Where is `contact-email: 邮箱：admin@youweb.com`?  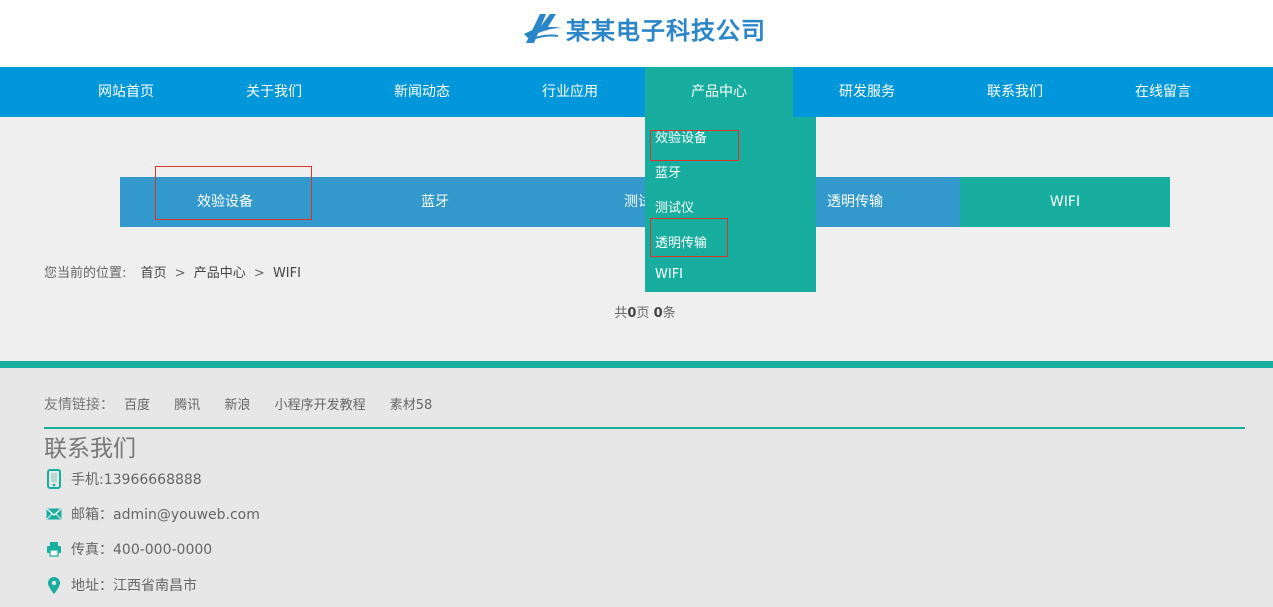
contact-email: 邮箱：admin@youweb.com is located at coordinates (152, 514).